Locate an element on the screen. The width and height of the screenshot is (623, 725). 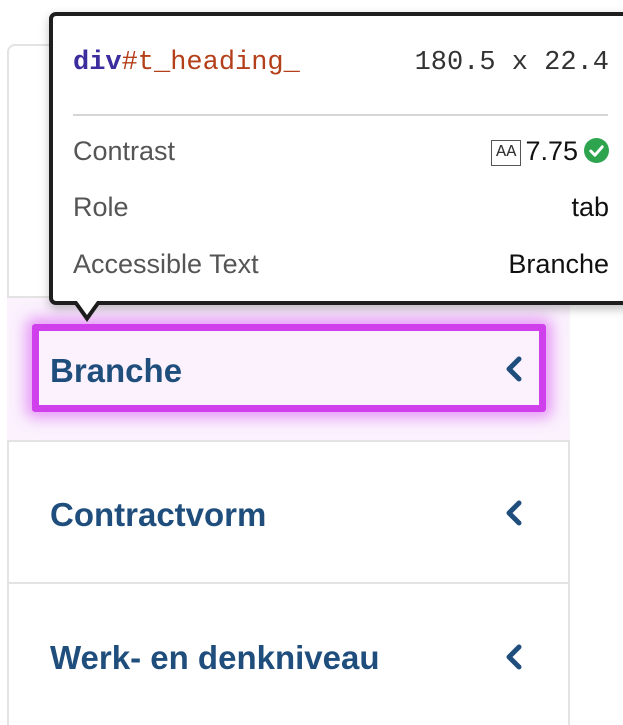
contrast-ratio: 7.75 is located at coordinates (551, 151).